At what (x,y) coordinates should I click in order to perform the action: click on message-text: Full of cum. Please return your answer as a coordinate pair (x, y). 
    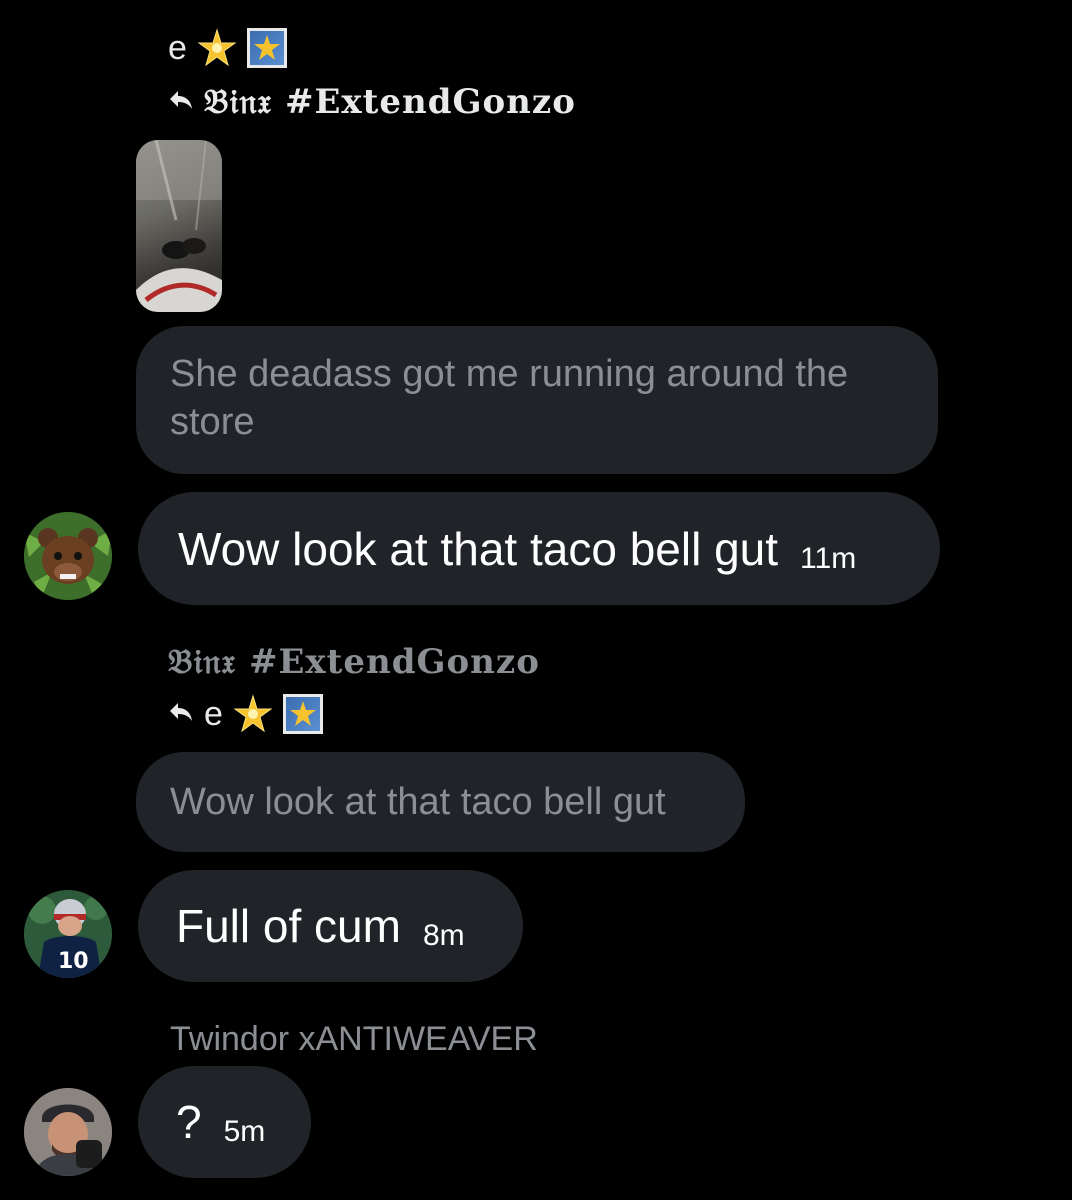
    Looking at the image, I should click on (288, 926).